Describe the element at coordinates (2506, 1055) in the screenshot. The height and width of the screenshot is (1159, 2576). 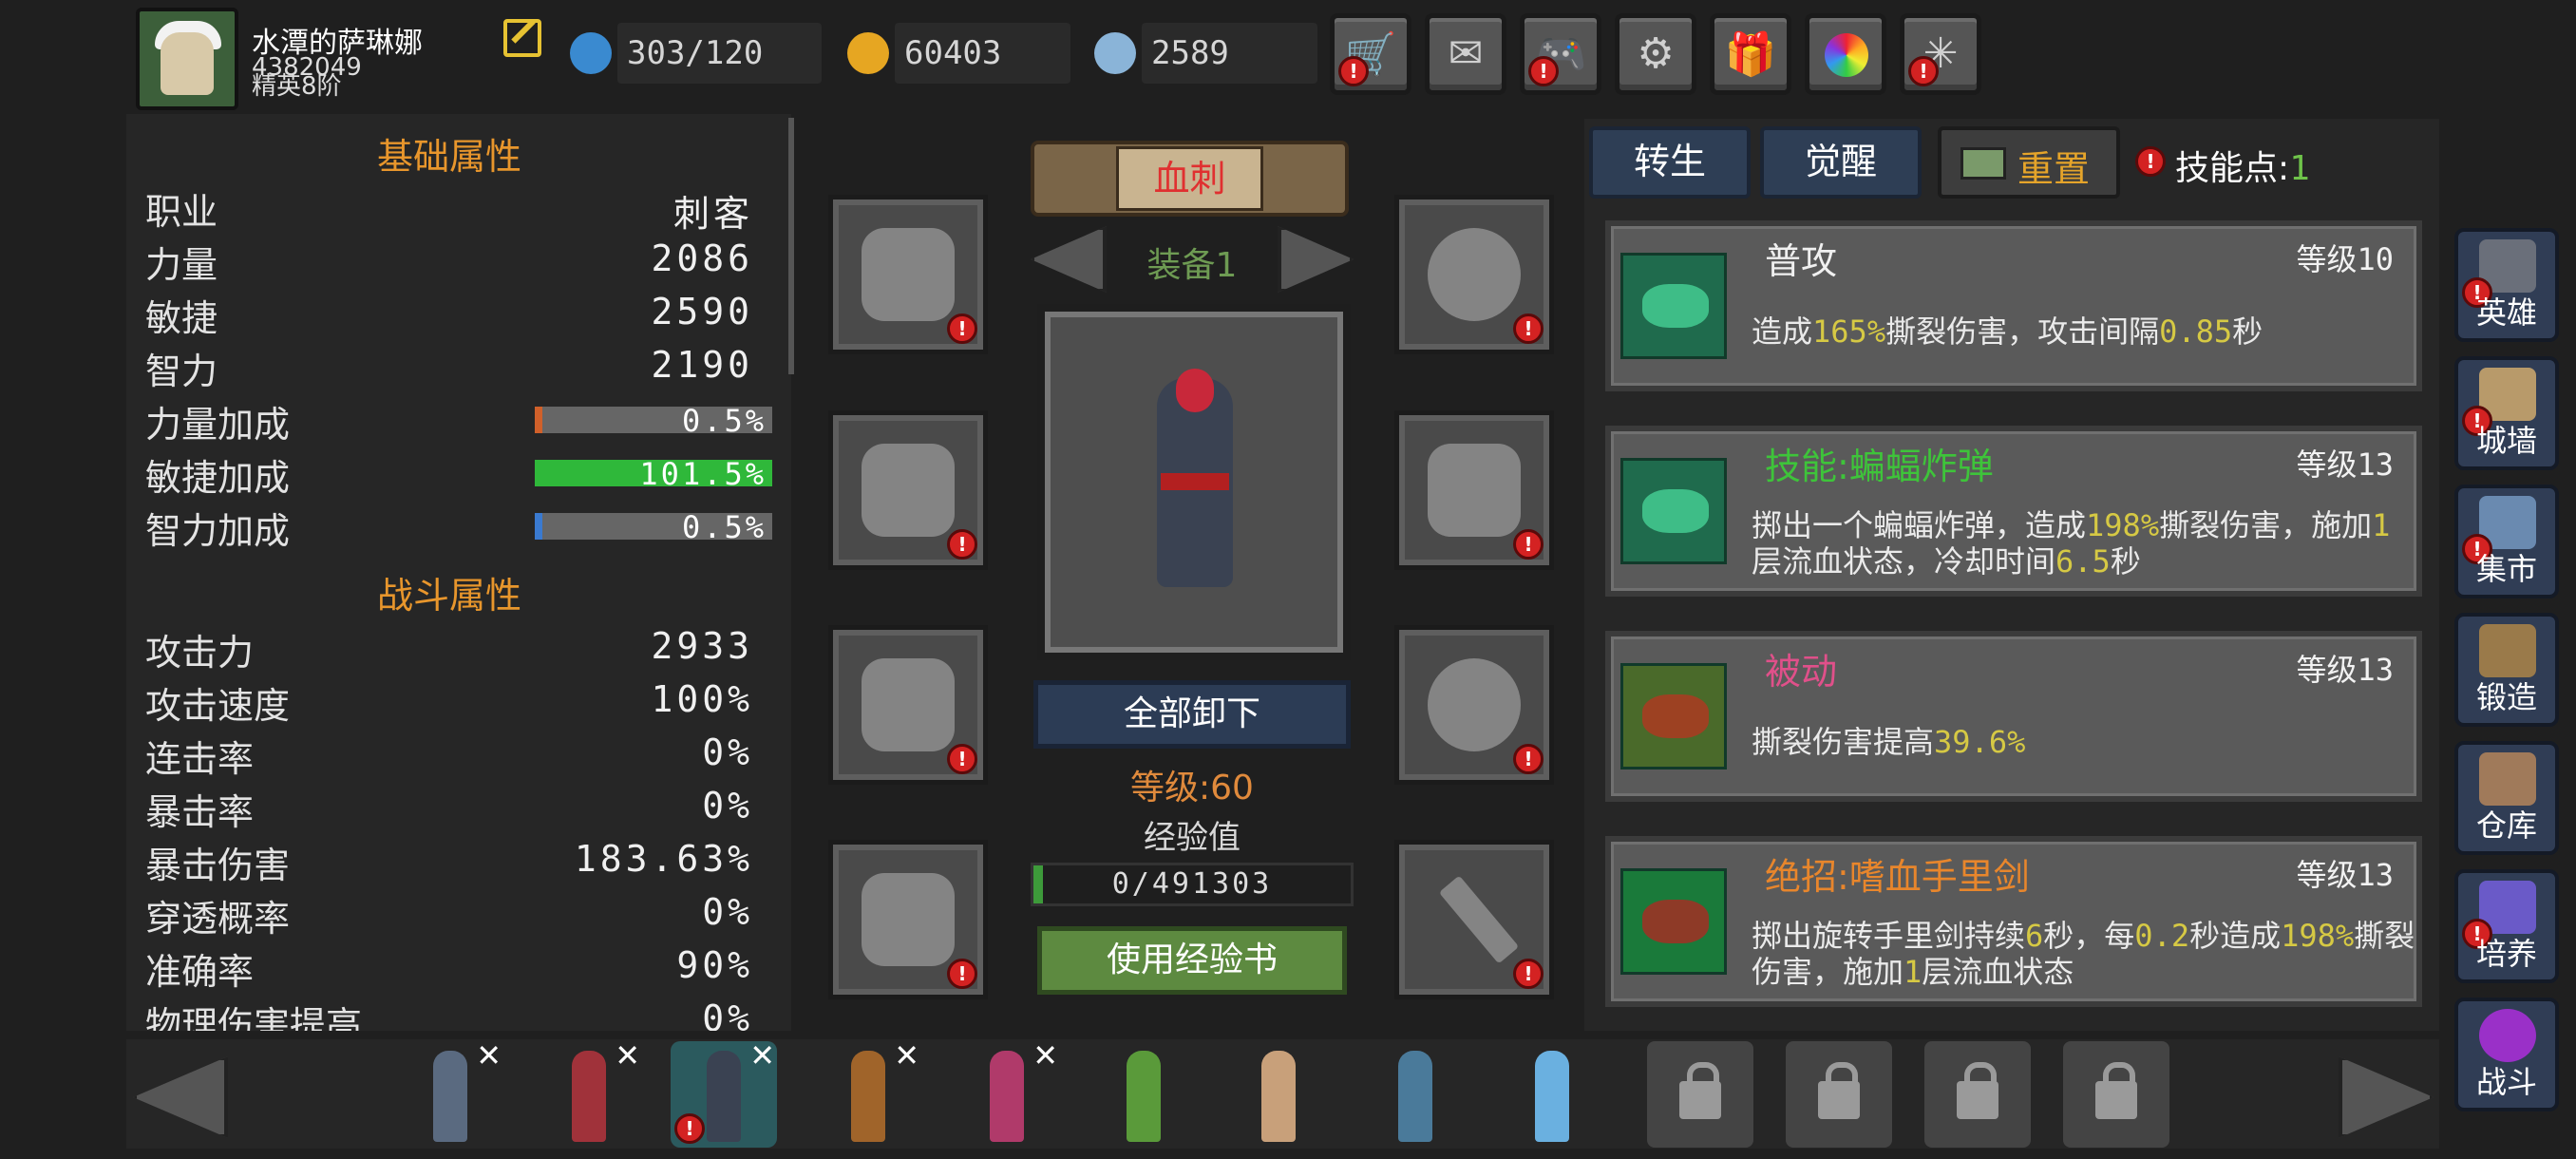
I see `side-menu-battle: 战斗` at that location.